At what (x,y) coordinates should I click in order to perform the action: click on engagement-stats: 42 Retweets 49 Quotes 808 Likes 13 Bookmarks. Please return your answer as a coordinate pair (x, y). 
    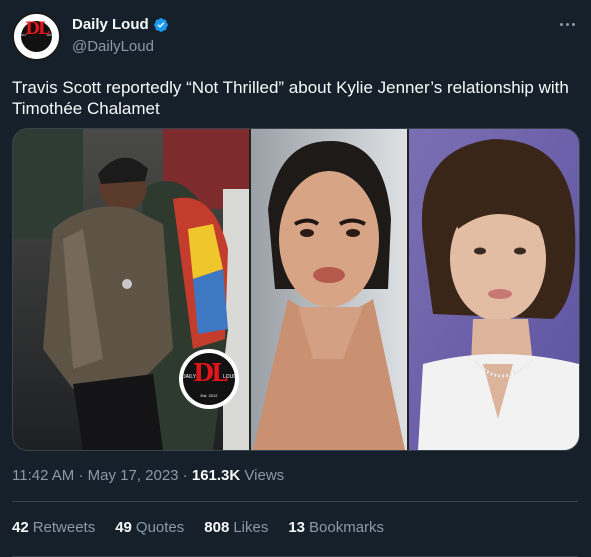
    Looking at the image, I should click on (198, 527).